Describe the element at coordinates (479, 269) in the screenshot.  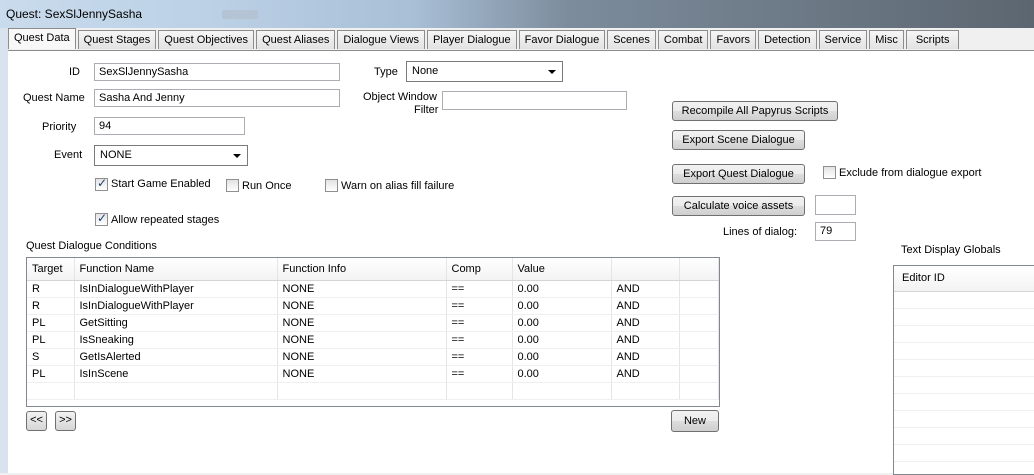
I see `column-header-comp: Comp` at that location.